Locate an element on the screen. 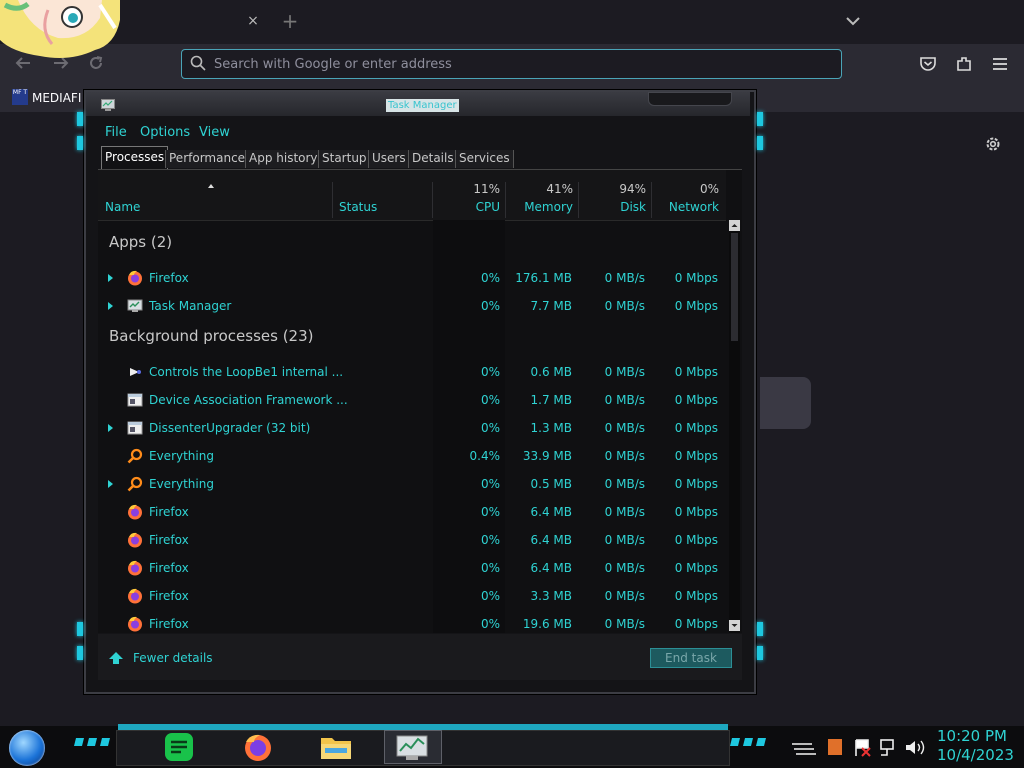  task-manager-taskbar-icon is located at coordinates (412, 747).